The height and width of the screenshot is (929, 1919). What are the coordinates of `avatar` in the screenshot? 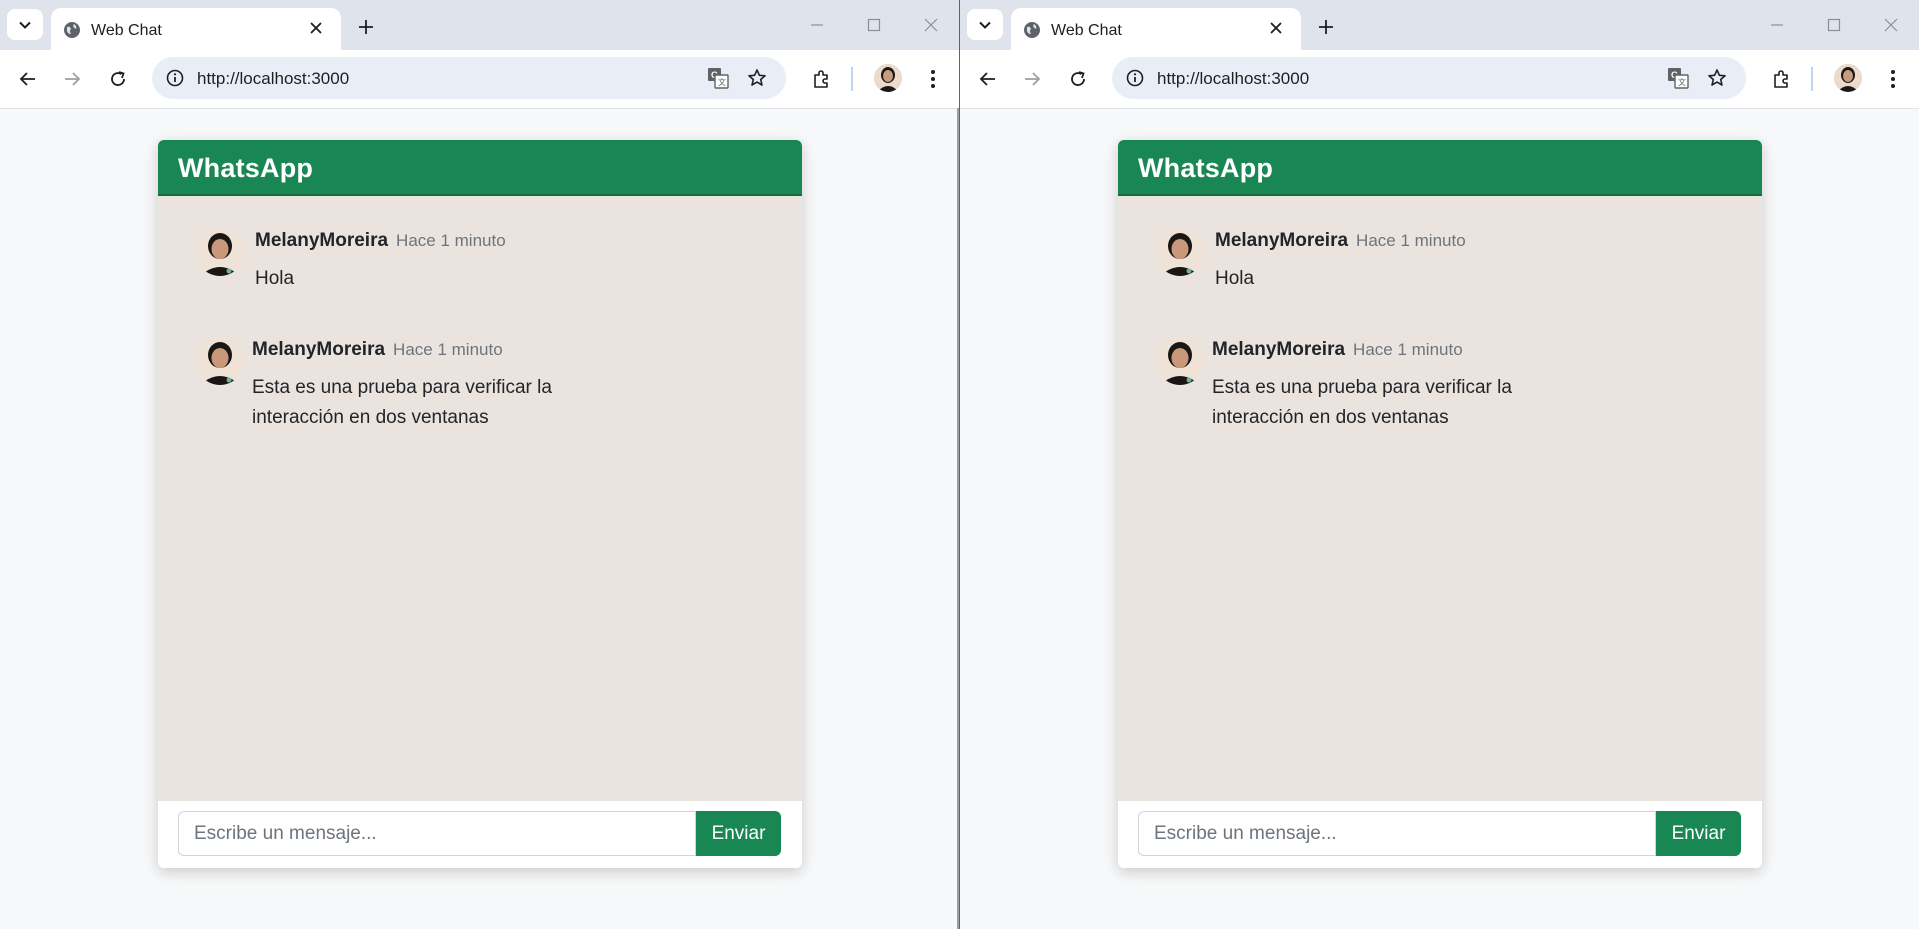 It's located at (220, 252).